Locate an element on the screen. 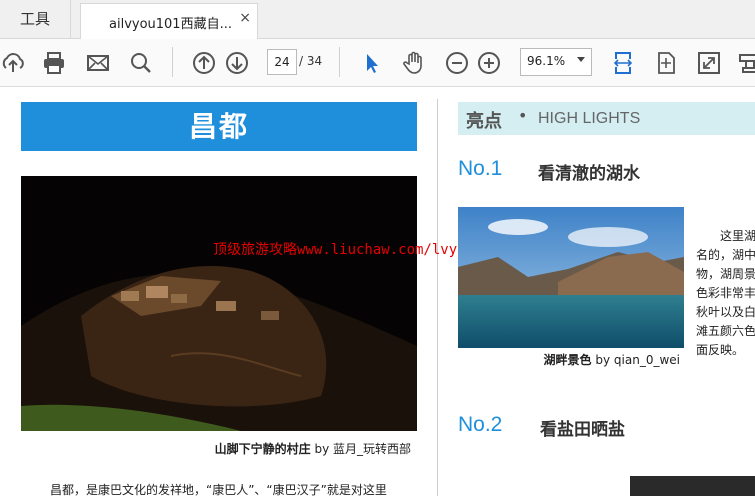  tab-bar: 工具 ailvyou101西藏自... × is located at coordinates (377, 20).